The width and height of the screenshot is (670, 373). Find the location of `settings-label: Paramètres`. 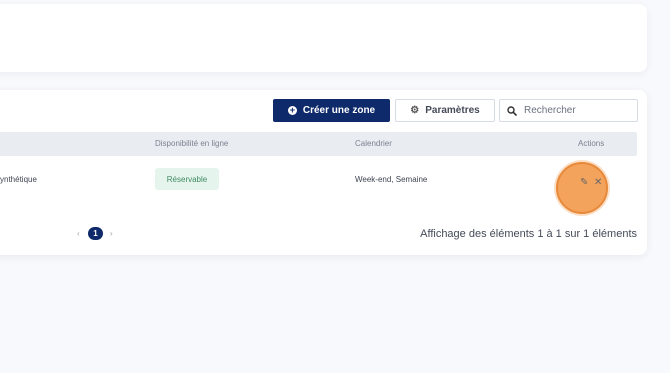

settings-label: Paramètres is located at coordinates (452, 110).